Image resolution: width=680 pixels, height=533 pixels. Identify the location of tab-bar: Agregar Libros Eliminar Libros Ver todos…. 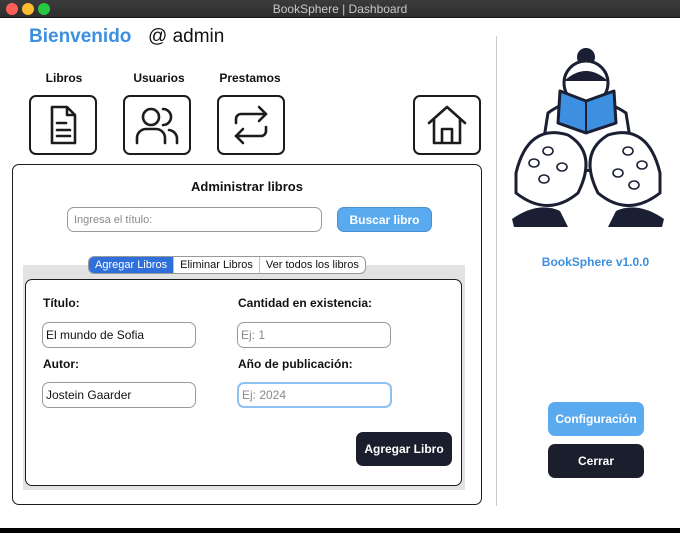
(227, 265).